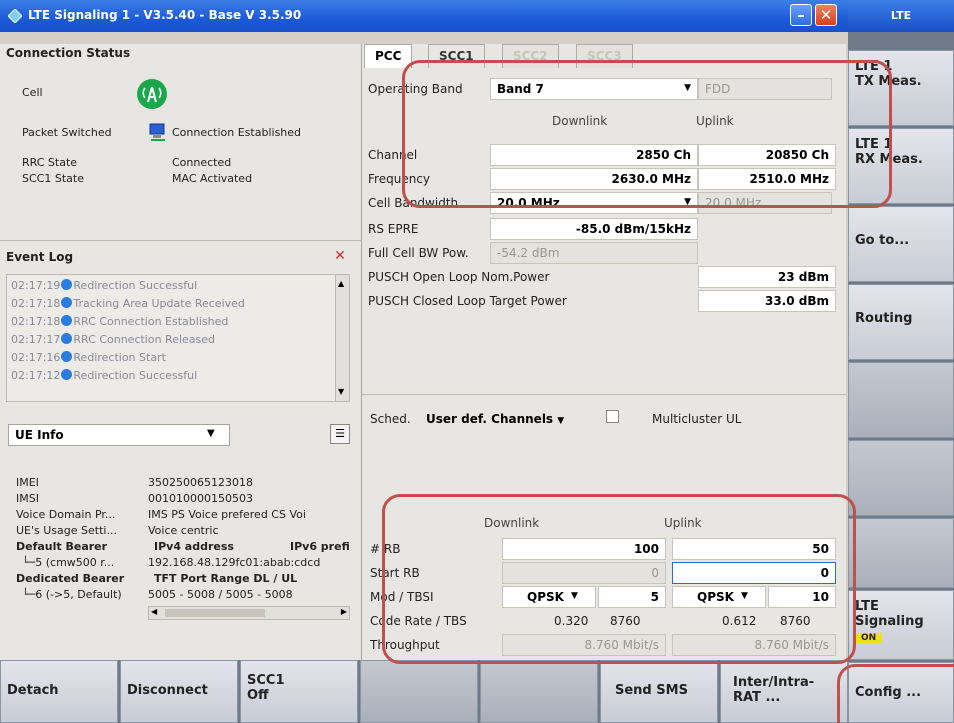 The image size is (954, 723). I want to click on imei-label: IMEI, so click(27, 482).